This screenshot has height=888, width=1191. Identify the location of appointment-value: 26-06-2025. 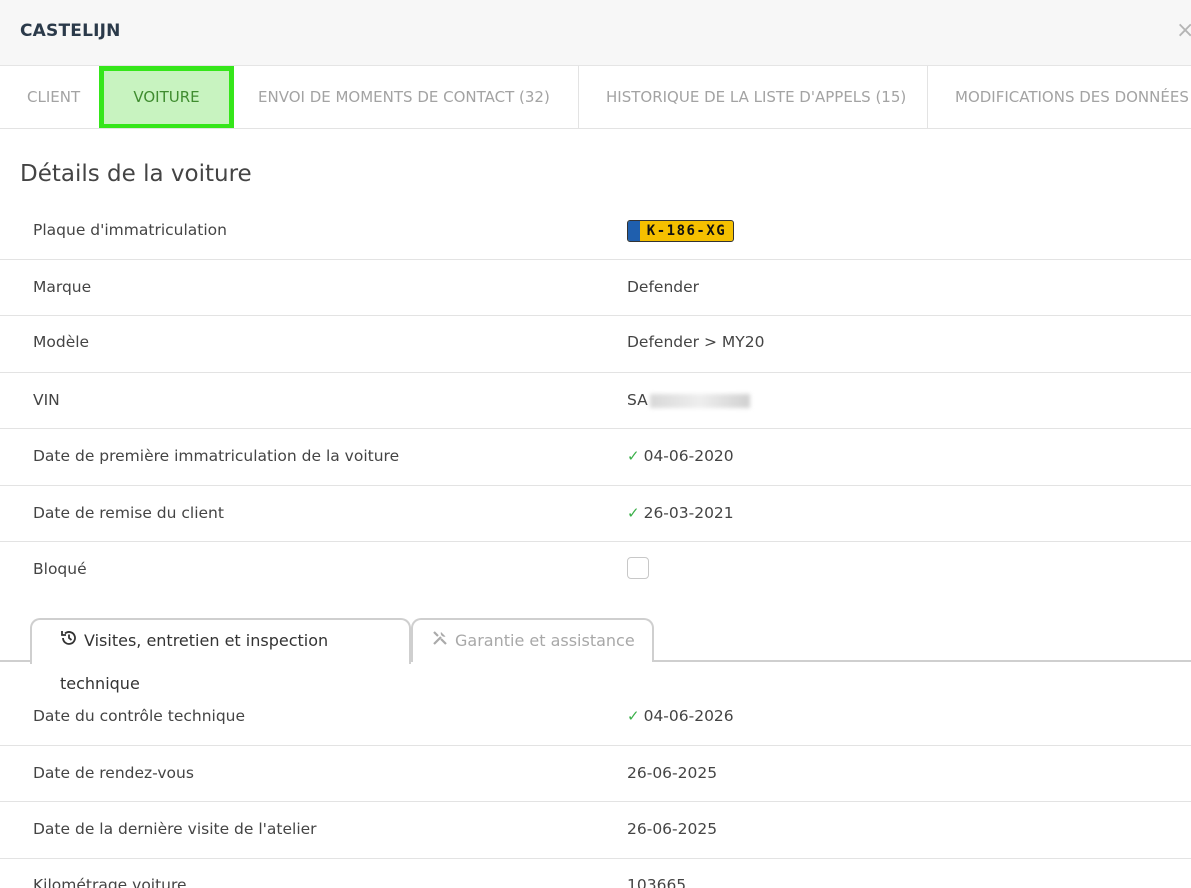
(672, 773).